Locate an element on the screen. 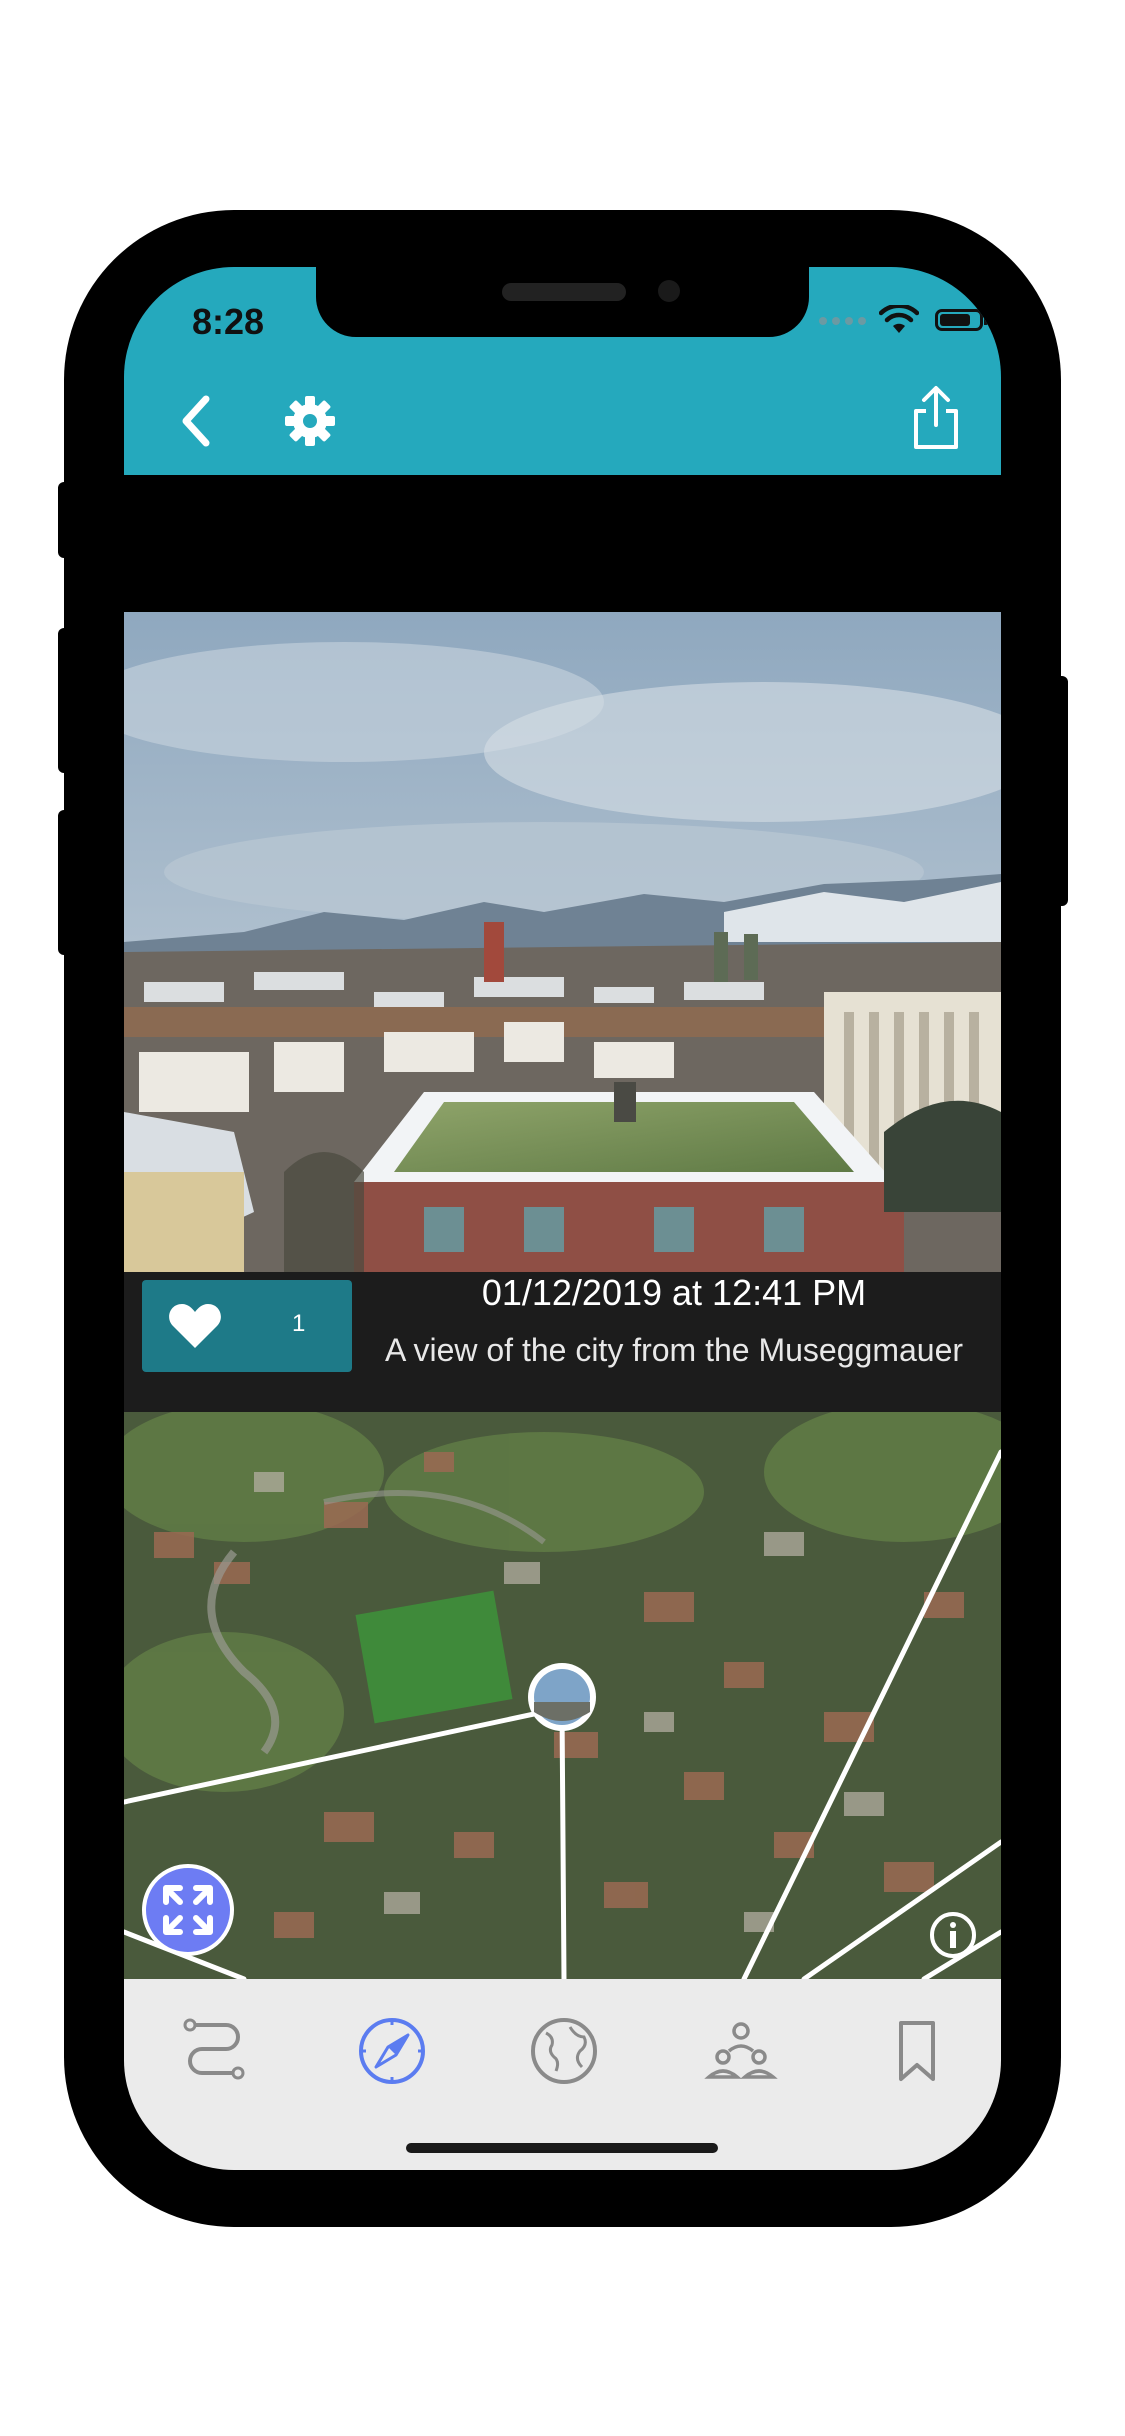  share-icon is located at coordinates (936, 417).